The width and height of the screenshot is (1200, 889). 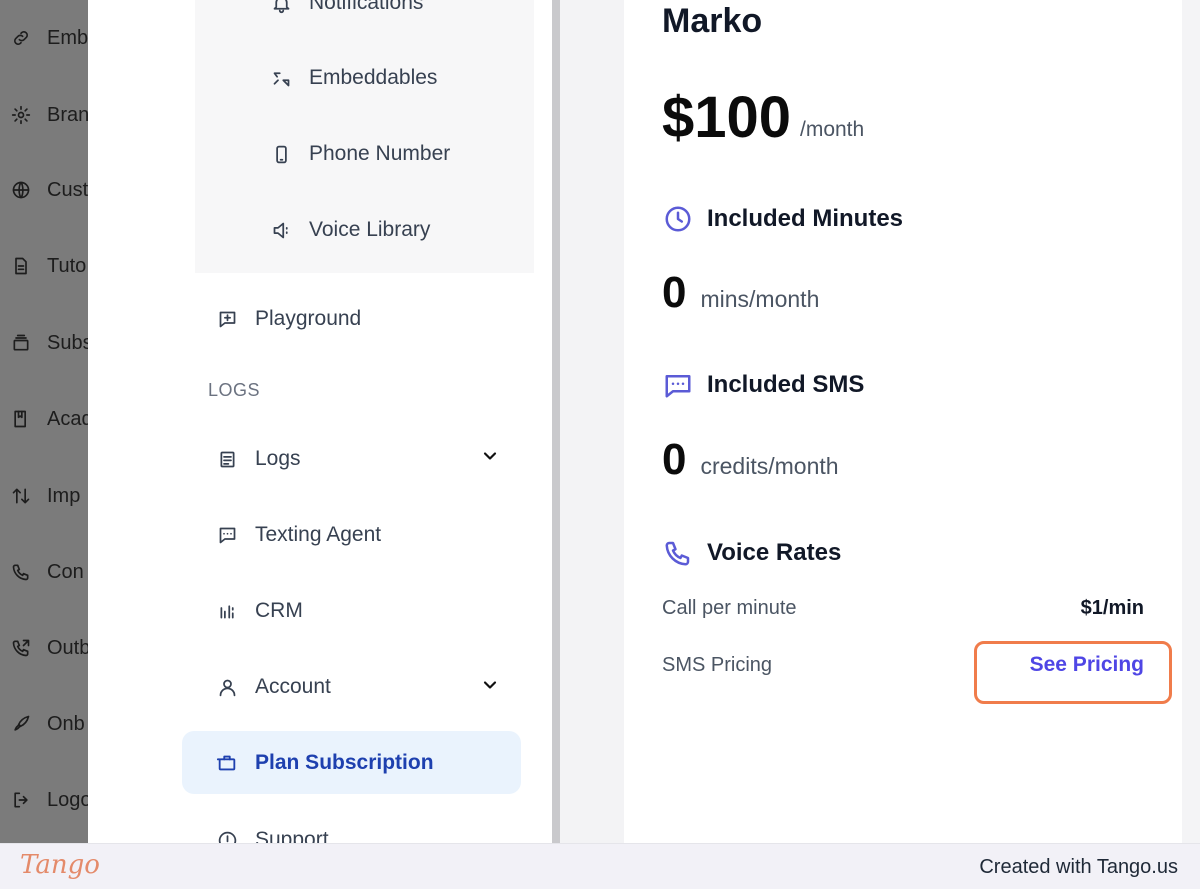 What do you see at coordinates (832, 129) in the screenshot?
I see `plan-period: /month` at bounding box center [832, 129].